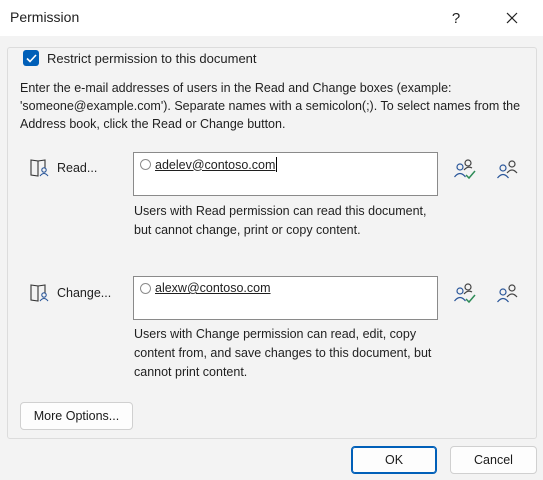 The height and width of the screenshot is (480, 543). I want to click on help-label: ?, so click(456, 18).